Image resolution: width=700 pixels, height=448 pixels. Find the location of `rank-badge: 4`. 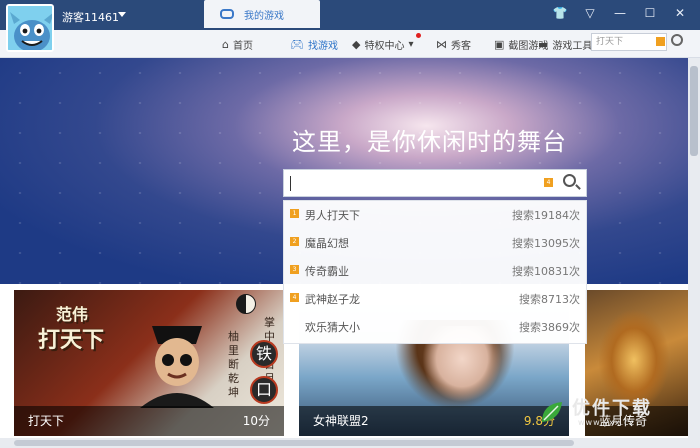

rank-badge: 4 is located at coordinates (294, 297).